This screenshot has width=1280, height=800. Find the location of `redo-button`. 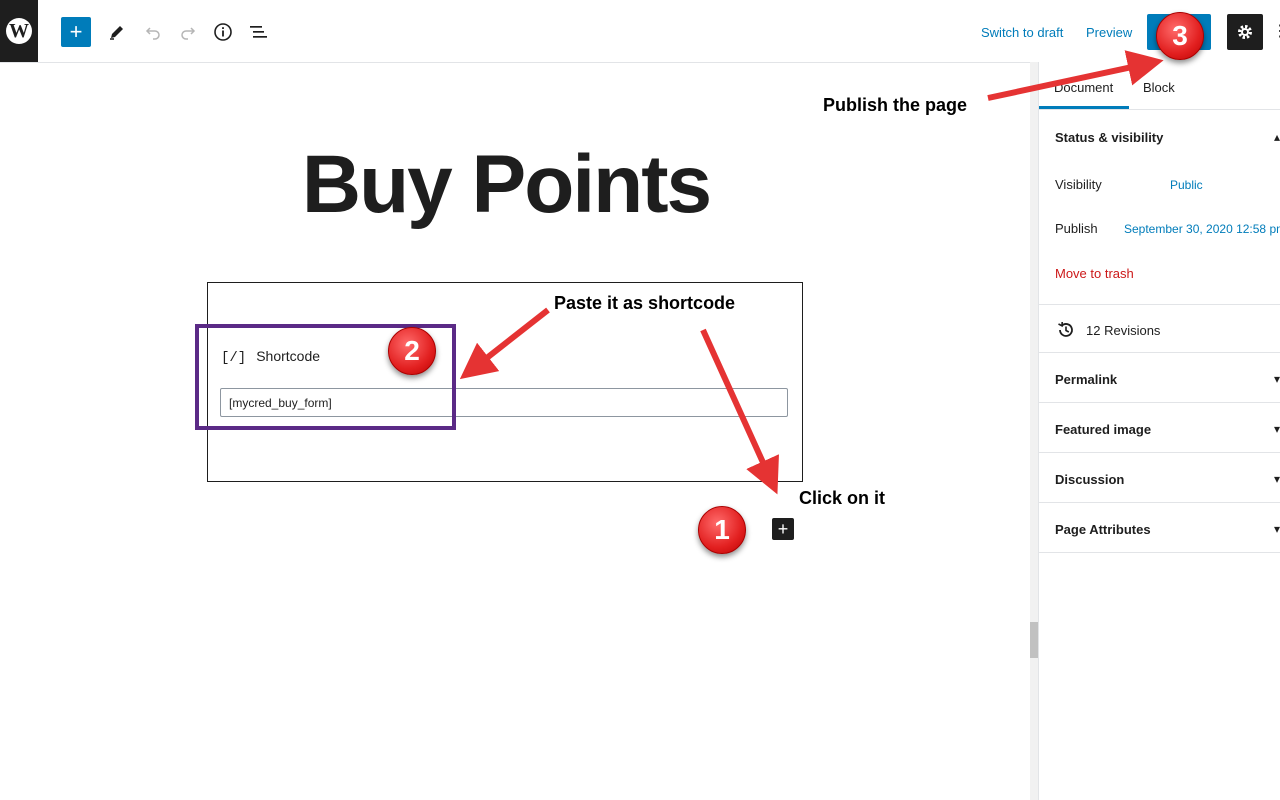

redo-button is located at coordinates (188, 32).